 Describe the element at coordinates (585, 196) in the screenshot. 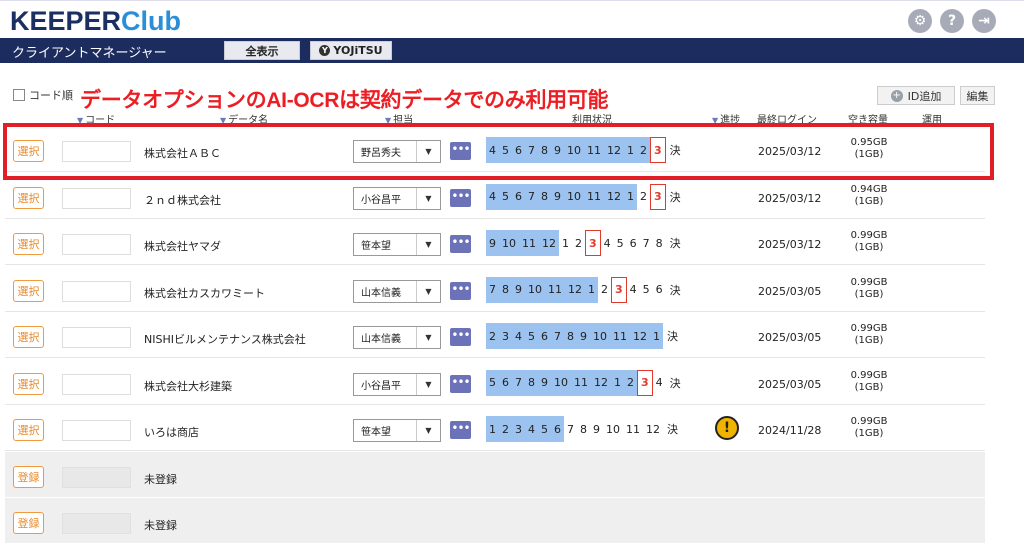

I see `usage-months: 4 5 6 7 8 9 10 11 12 1 2 3 決` at that location.